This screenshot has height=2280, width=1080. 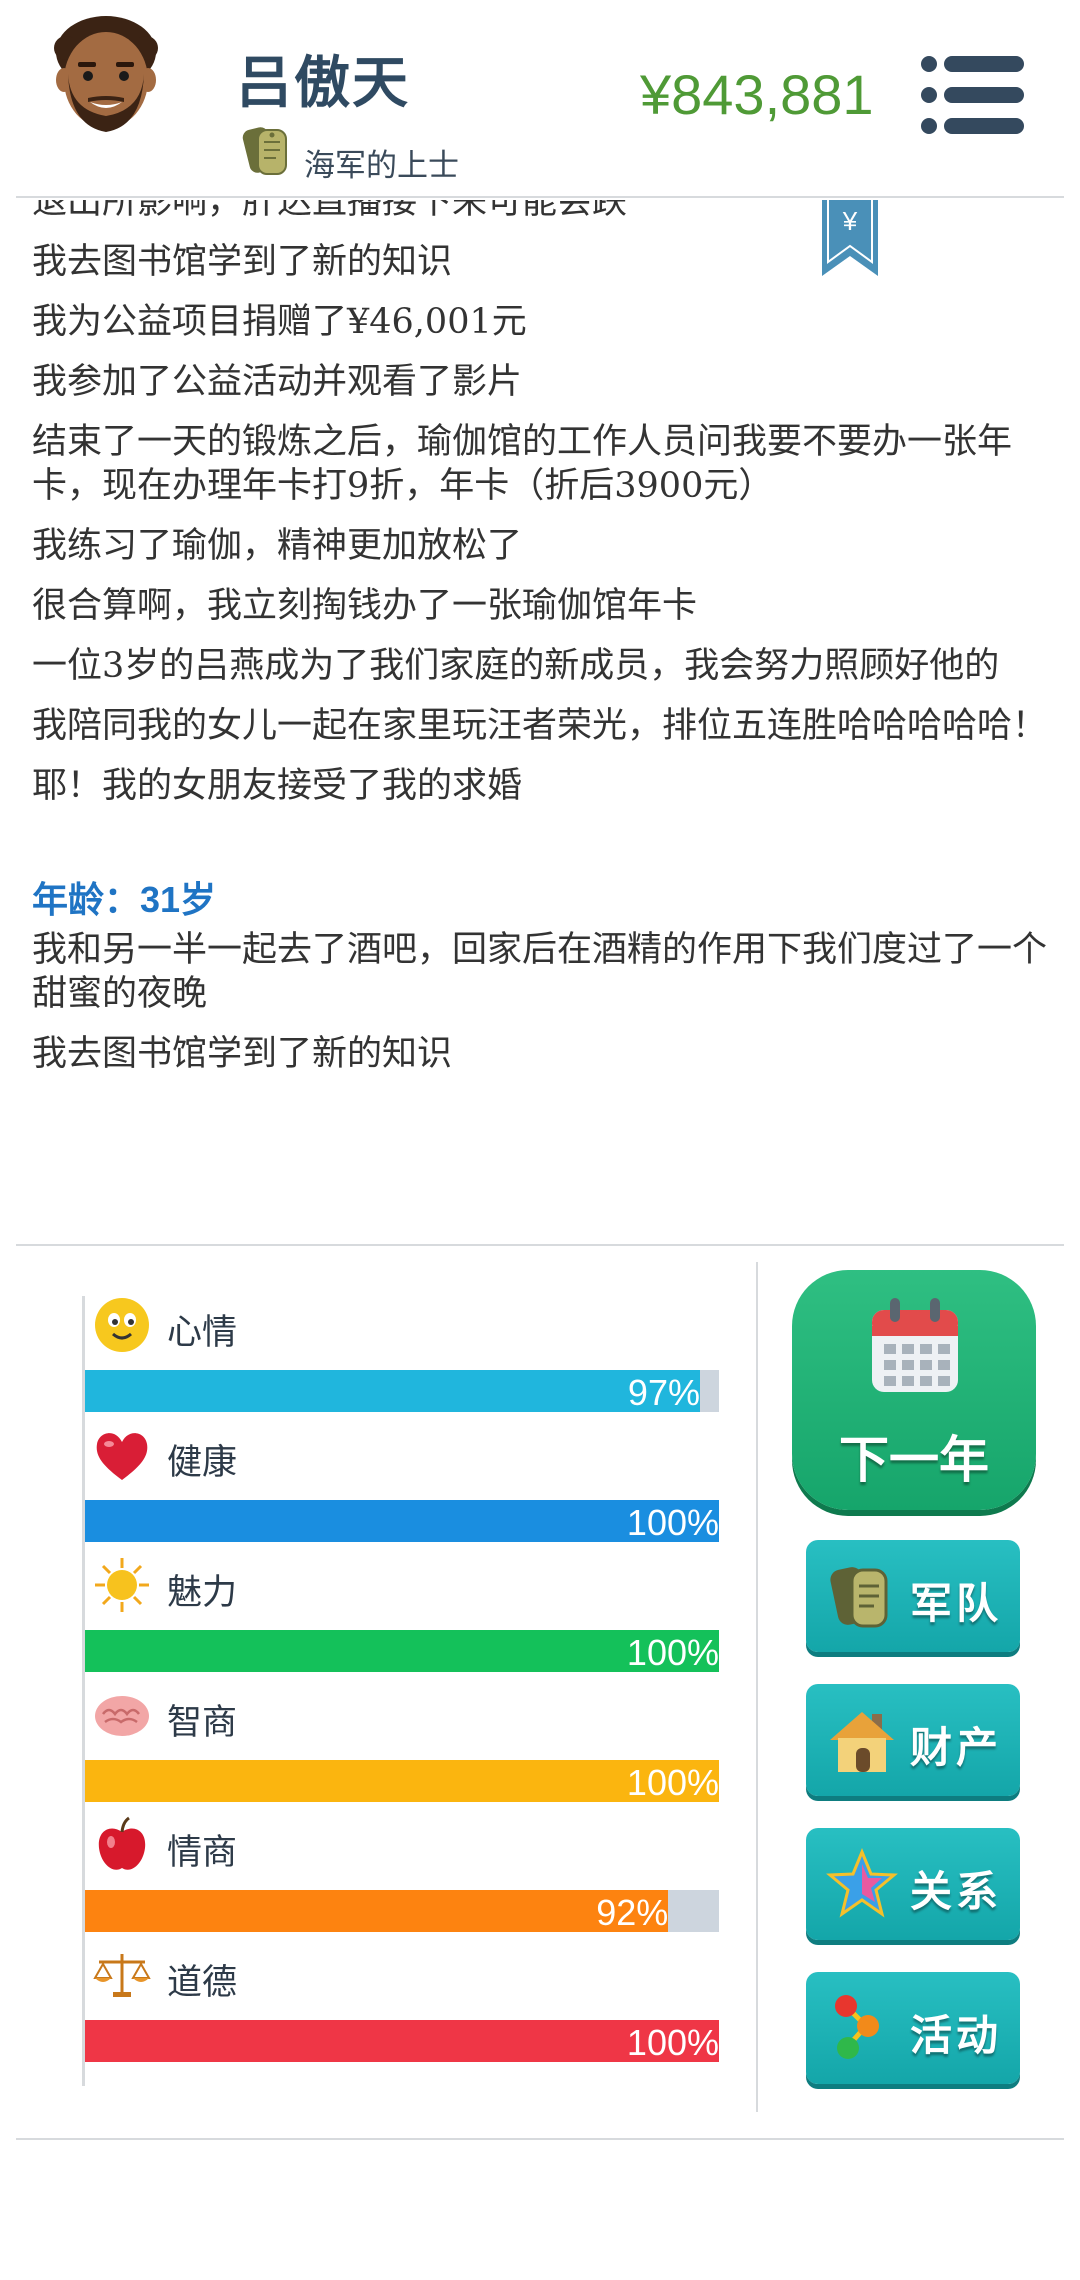 I want to click on stat-label: 魅力, so click(x=202, y=1593).